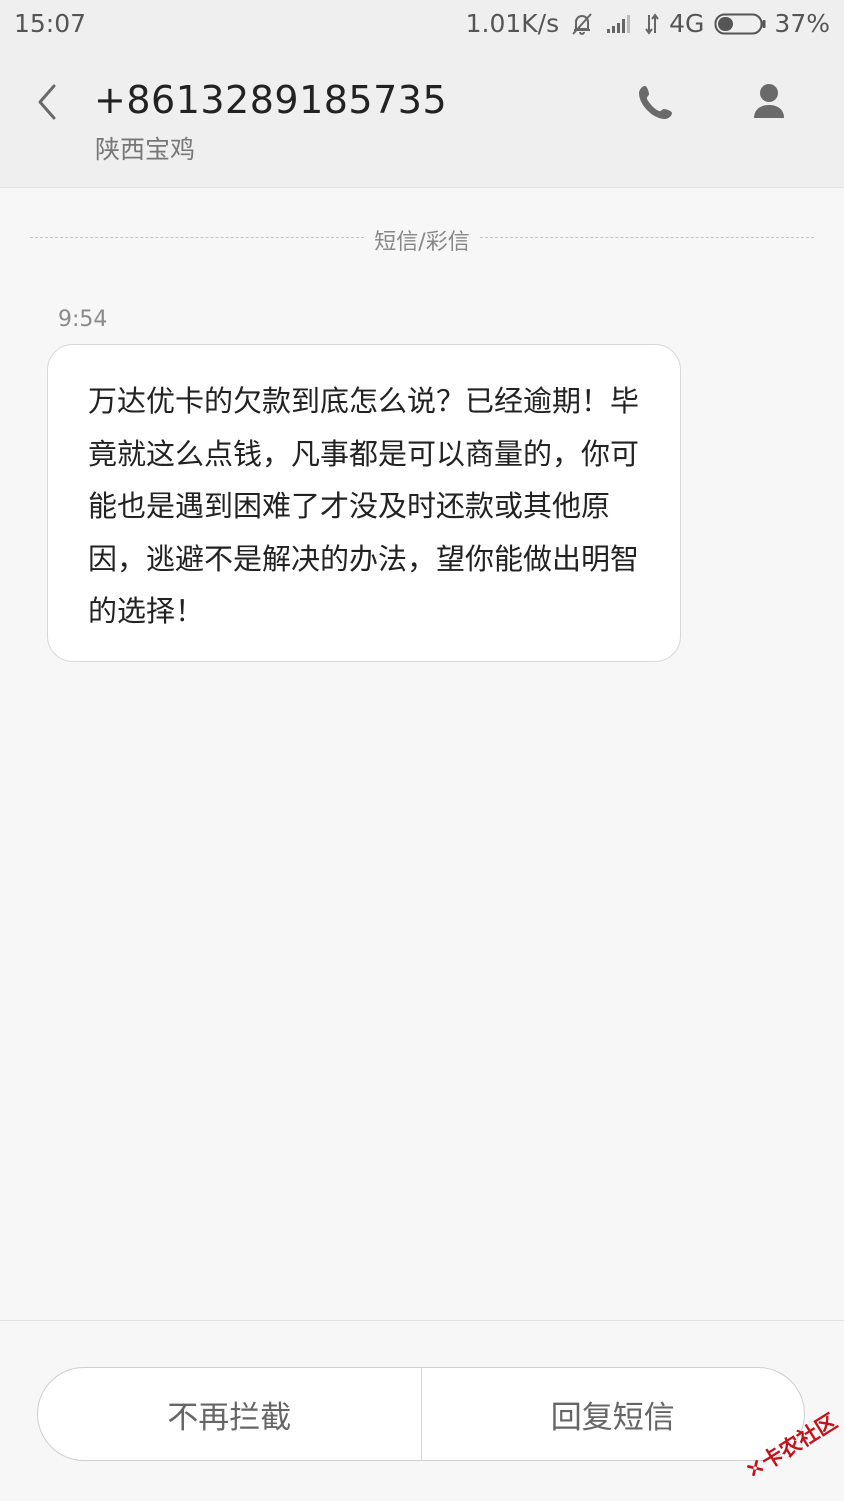 The image size is (844, 1501). Describe the element at coordinates (772, 23) in the screenshot. I see `battery-indicator: 37%` at that location.